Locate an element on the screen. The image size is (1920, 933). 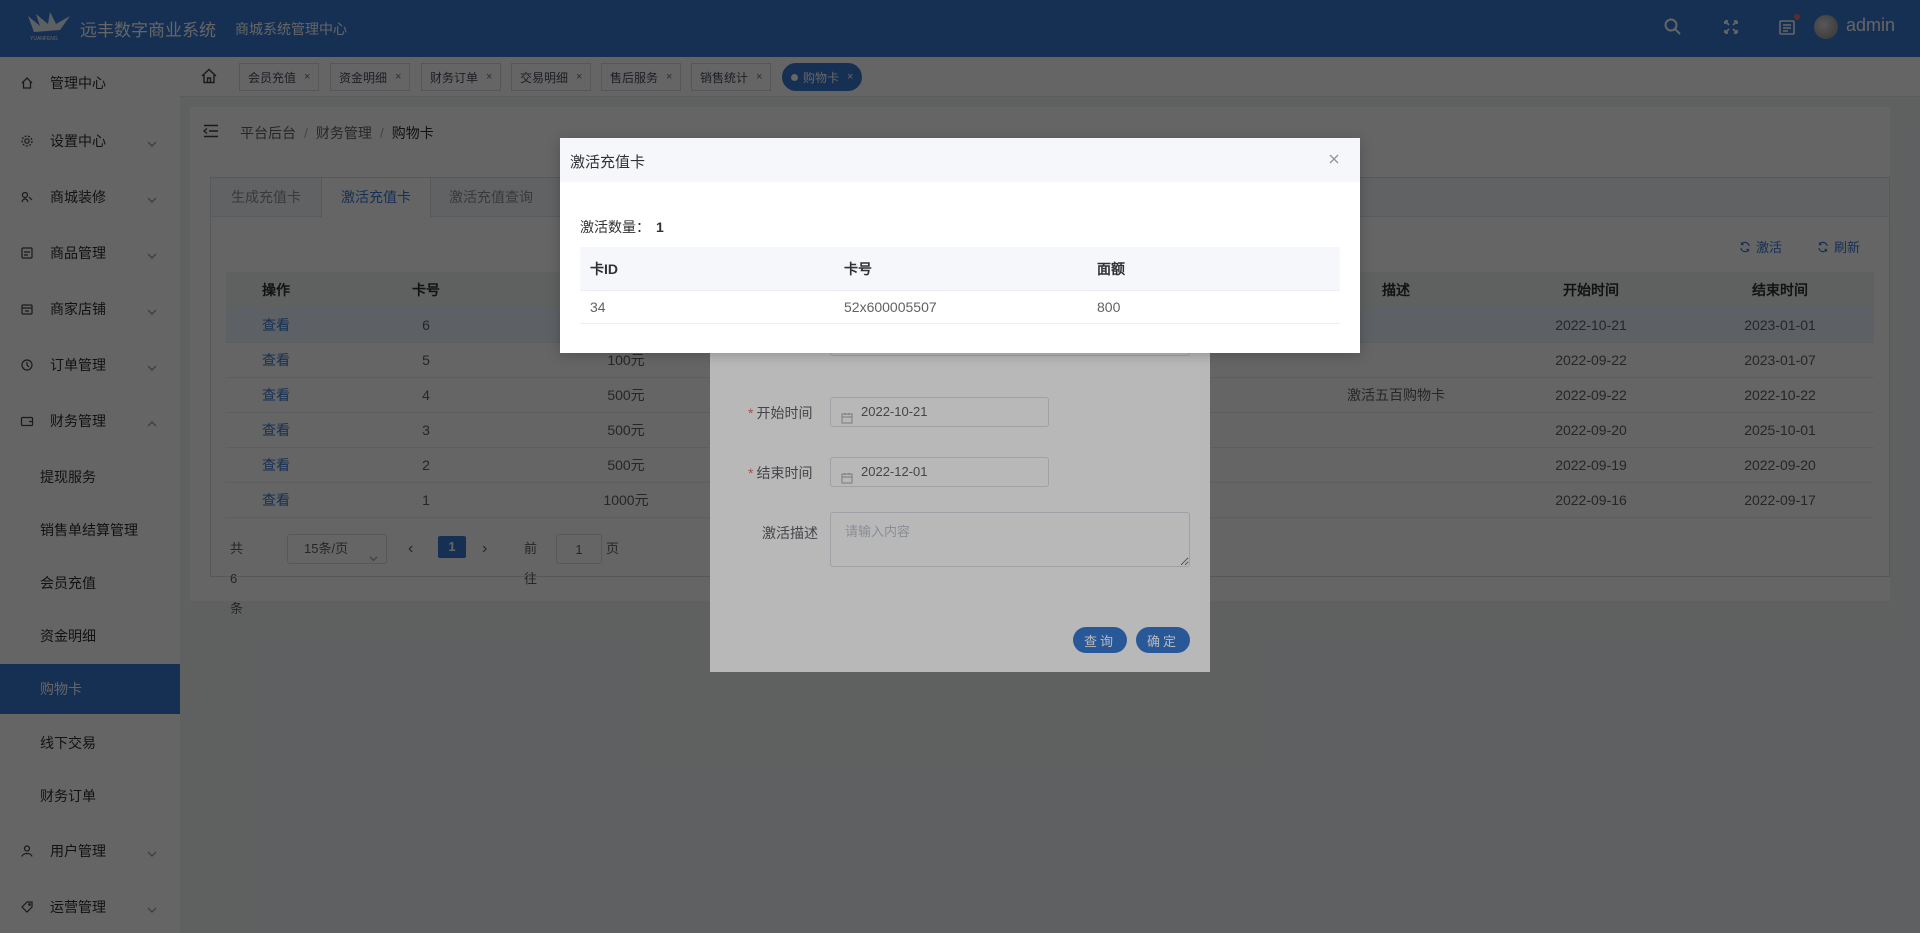
table-header: 卡ID 卡号 面额 is located at coordinates (960, 269).